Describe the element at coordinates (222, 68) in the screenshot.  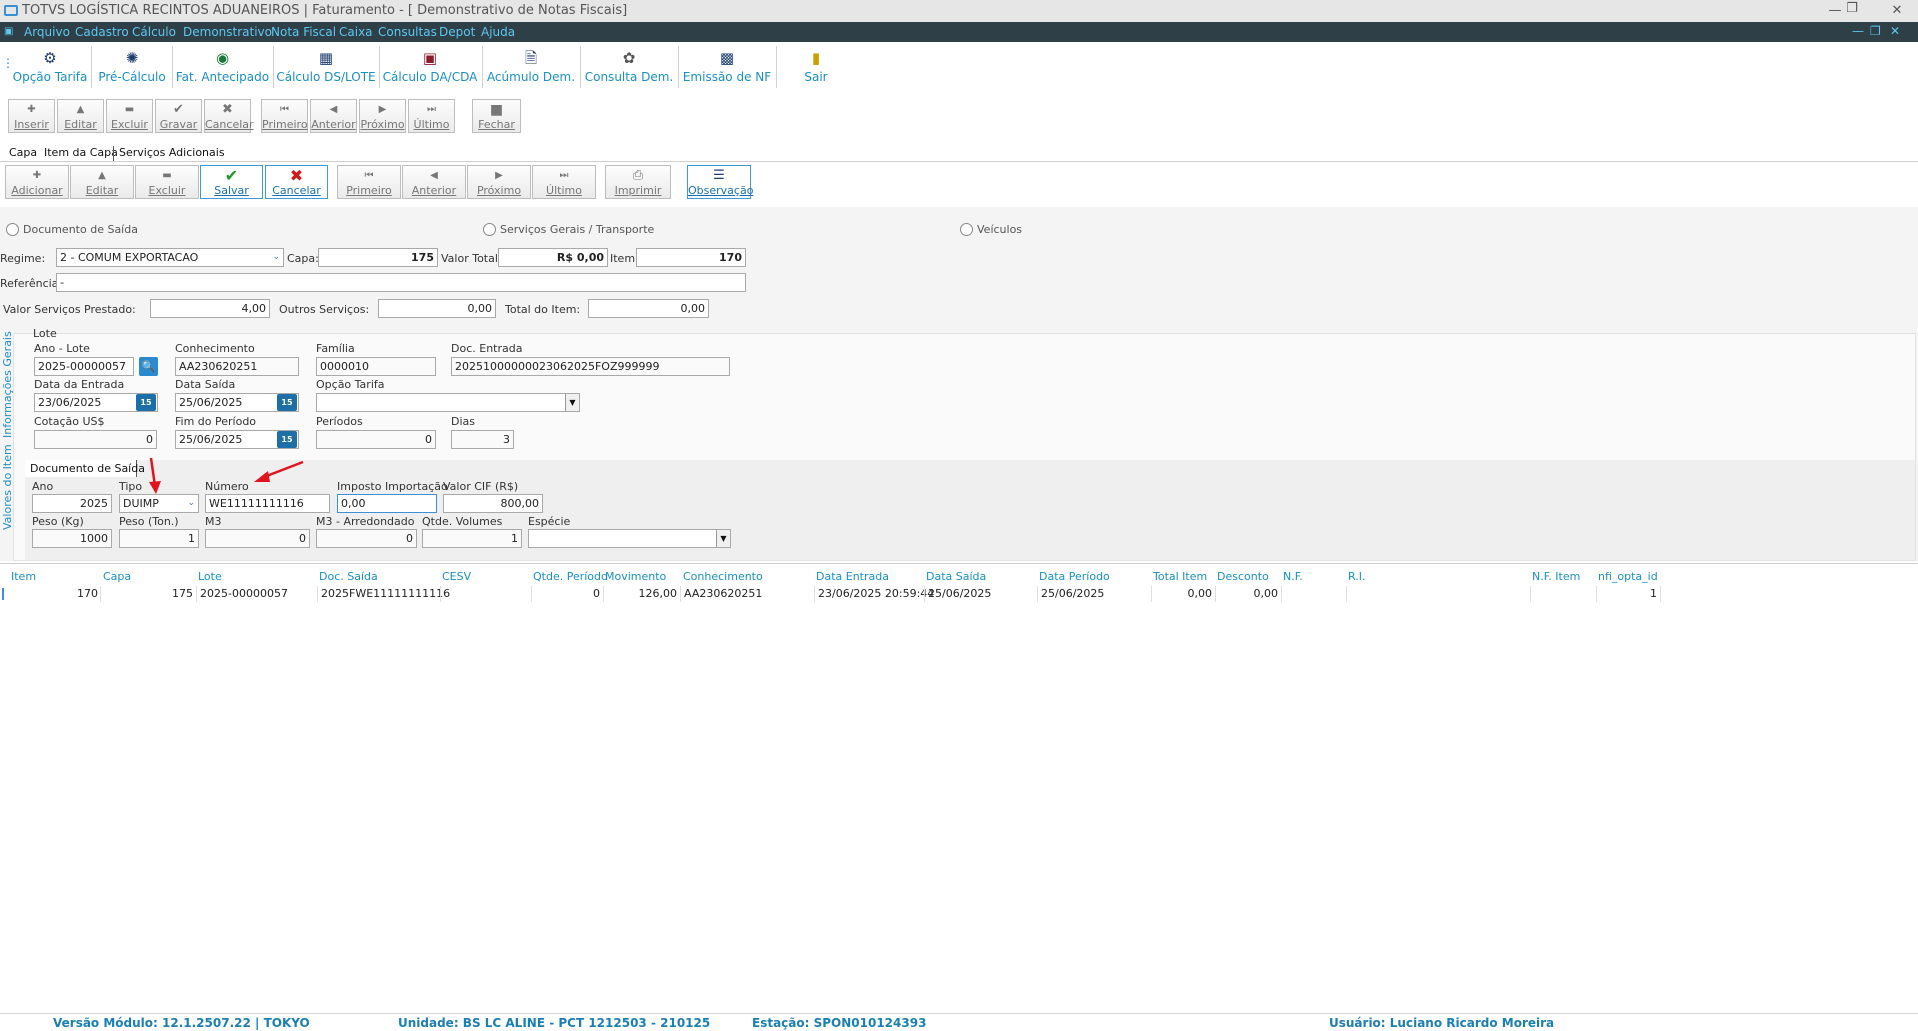
I see `fat-antecipado-button: ◉ Fat. Antecipado` at that location.